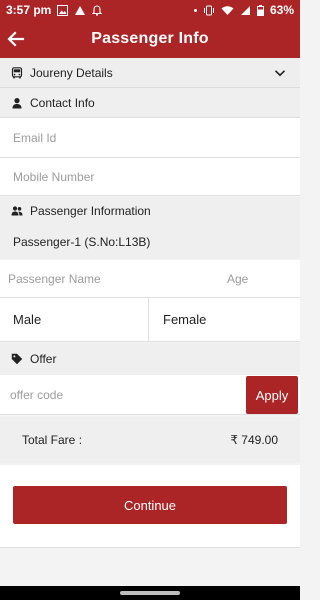  I want to click on journey-details-header: Joureny Details, so click(150, 73).